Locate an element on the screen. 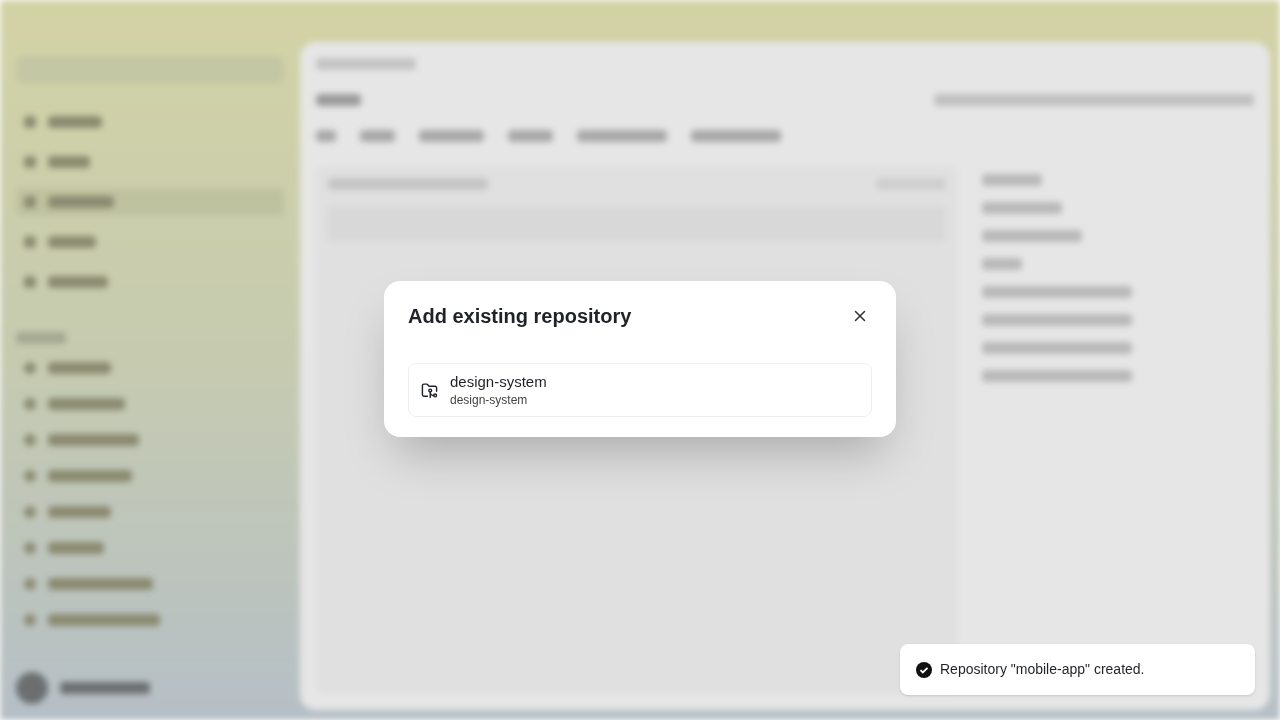  repository-item: design-system design-system is located at coordinates (640, 390).